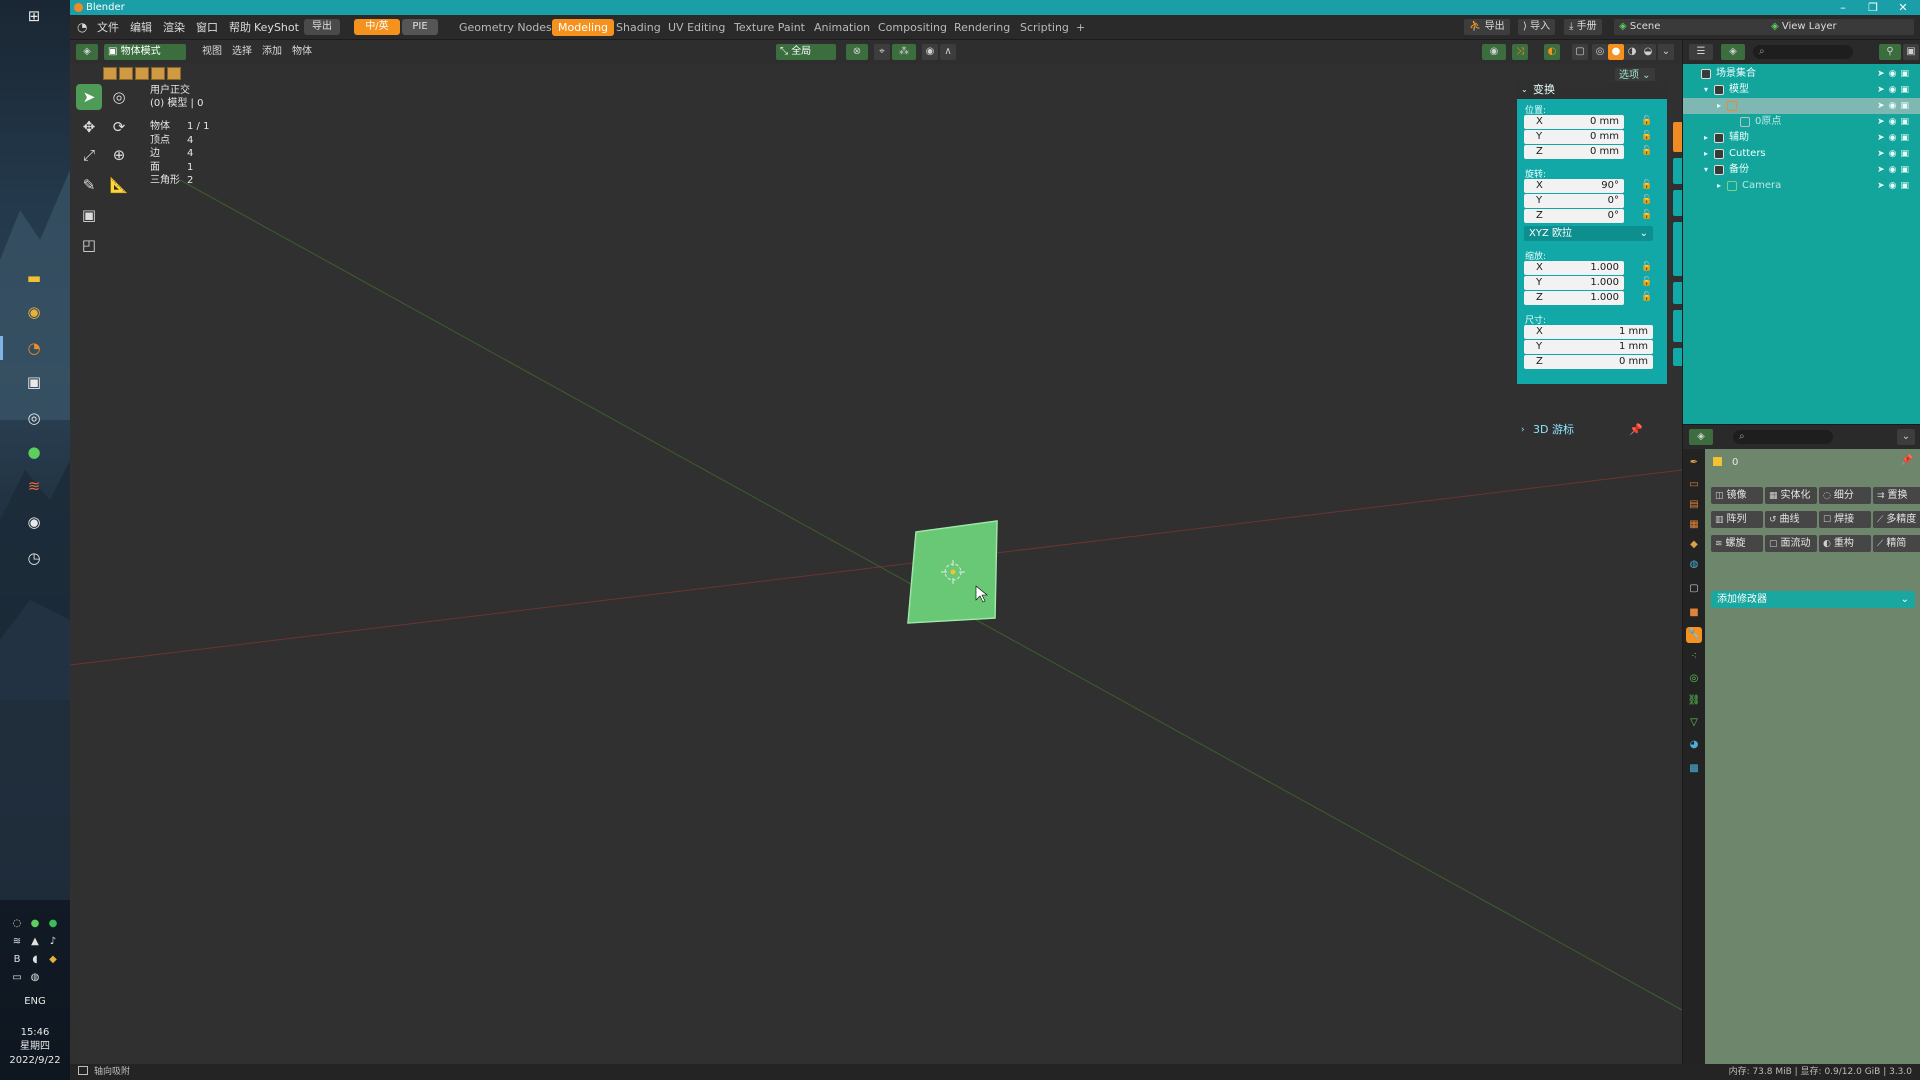 The width and height of the screenshot is (1920, 1080). What do you see at coordinates (142, 73) in the screenshot?
I see `select-subtract-icon` at bounding box center [142, 73].